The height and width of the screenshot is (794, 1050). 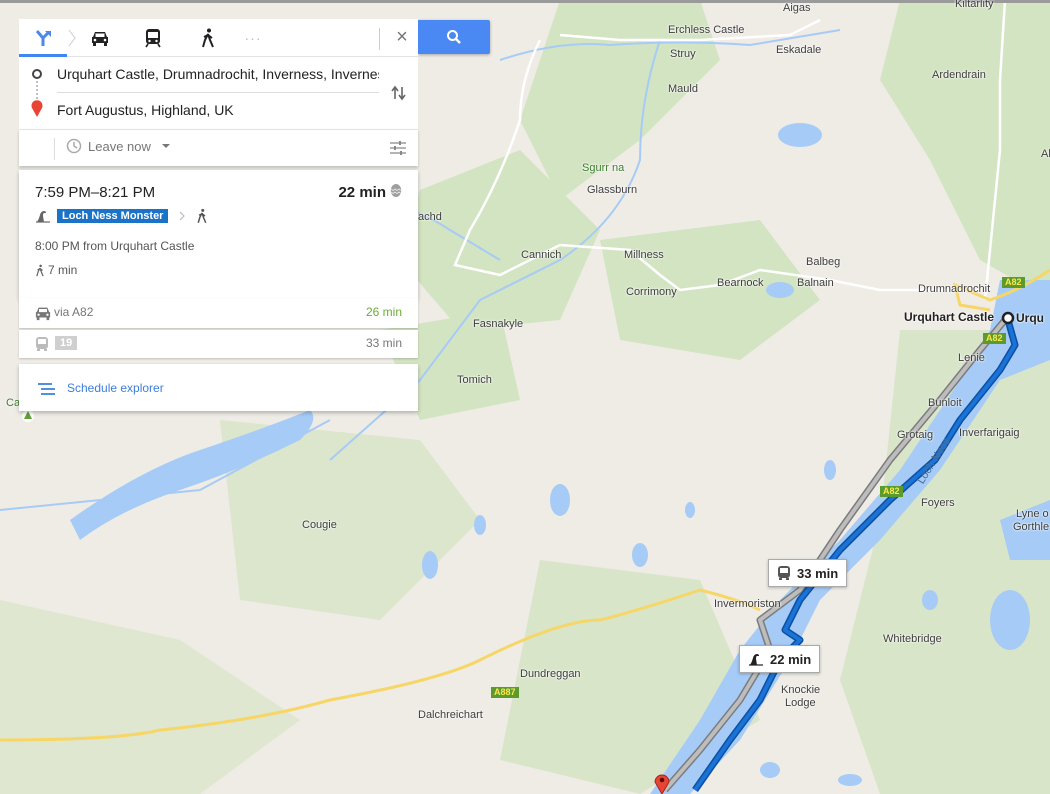 I want to click on mode-driving, so click(x=100, y=37).